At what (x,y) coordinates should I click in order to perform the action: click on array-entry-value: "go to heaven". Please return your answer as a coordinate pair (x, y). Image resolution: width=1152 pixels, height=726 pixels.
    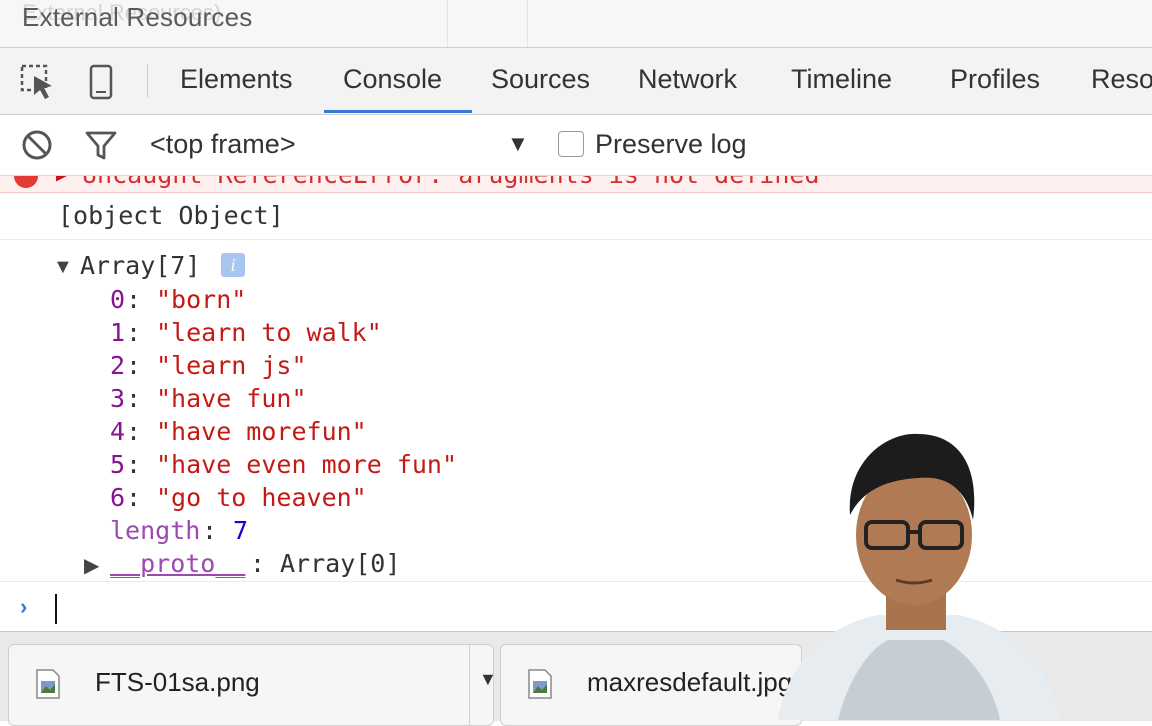
    Looking at the image, I should click on (261, 497).